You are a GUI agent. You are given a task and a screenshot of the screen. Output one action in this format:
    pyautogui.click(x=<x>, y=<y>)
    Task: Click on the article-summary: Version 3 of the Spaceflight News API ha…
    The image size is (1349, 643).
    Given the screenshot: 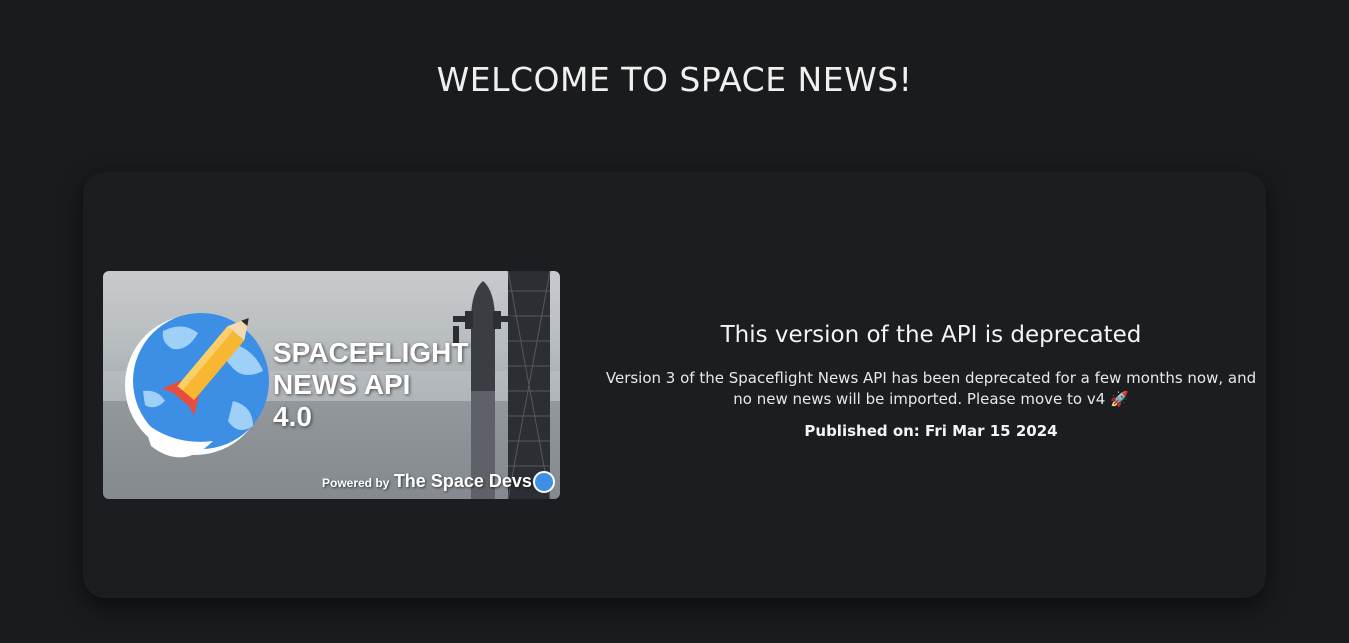 What is the action you would take?
    pyautogui.click(x=931, y=388)
    